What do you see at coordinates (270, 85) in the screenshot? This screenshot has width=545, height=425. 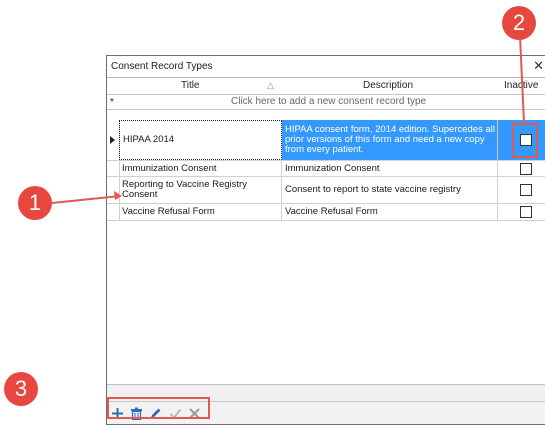 I see `sort-ascending-icon: △` at bounding box center [270, 85].